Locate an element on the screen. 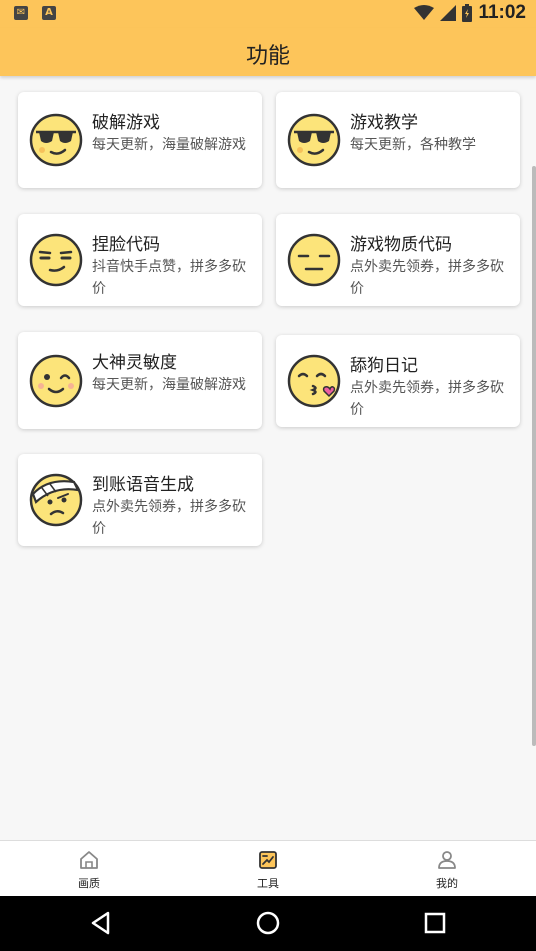  nav-tab-tools: 工具 is located at coordinates (268, 869).